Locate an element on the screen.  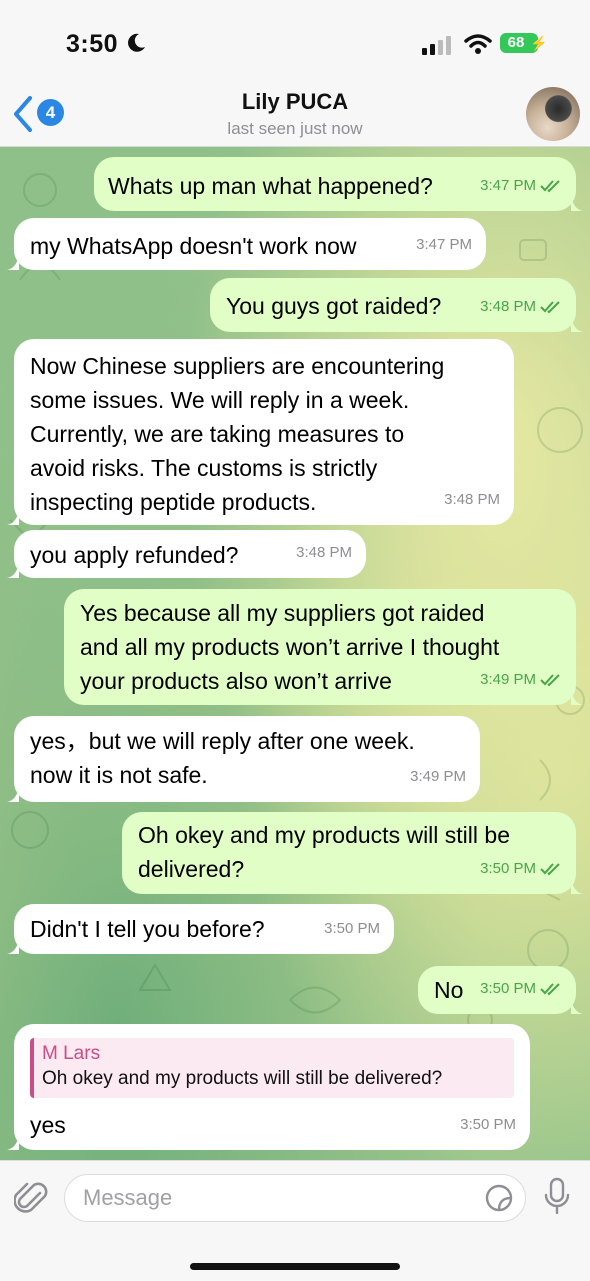
message-bubble-incoming: my WhatsApp doesn't work now 3:47 PM is located at coordinates (246, 244).